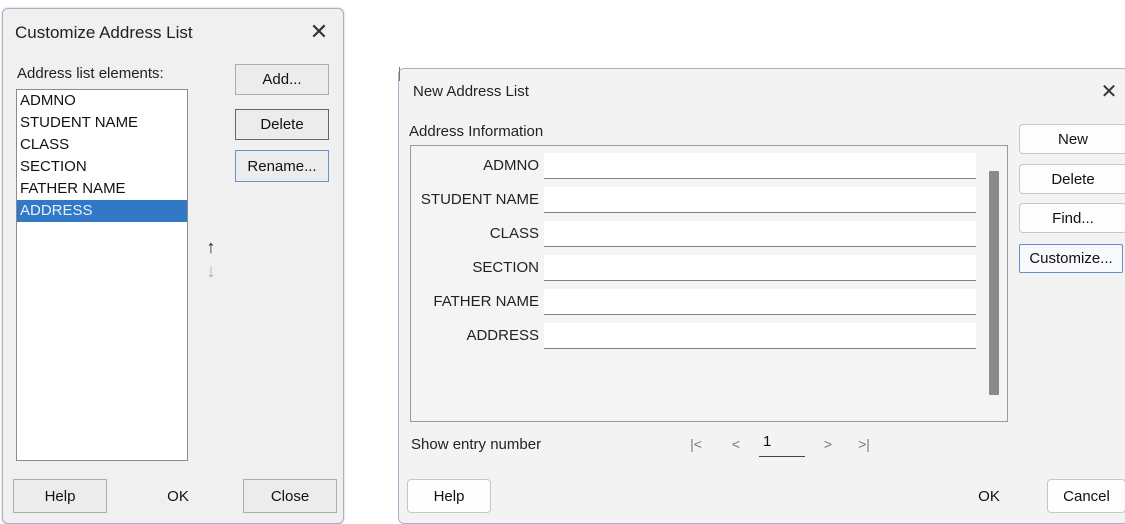 This screenshot has width=1125, height=524. I want to click on entry-number-field: 1, so click(782, 443).